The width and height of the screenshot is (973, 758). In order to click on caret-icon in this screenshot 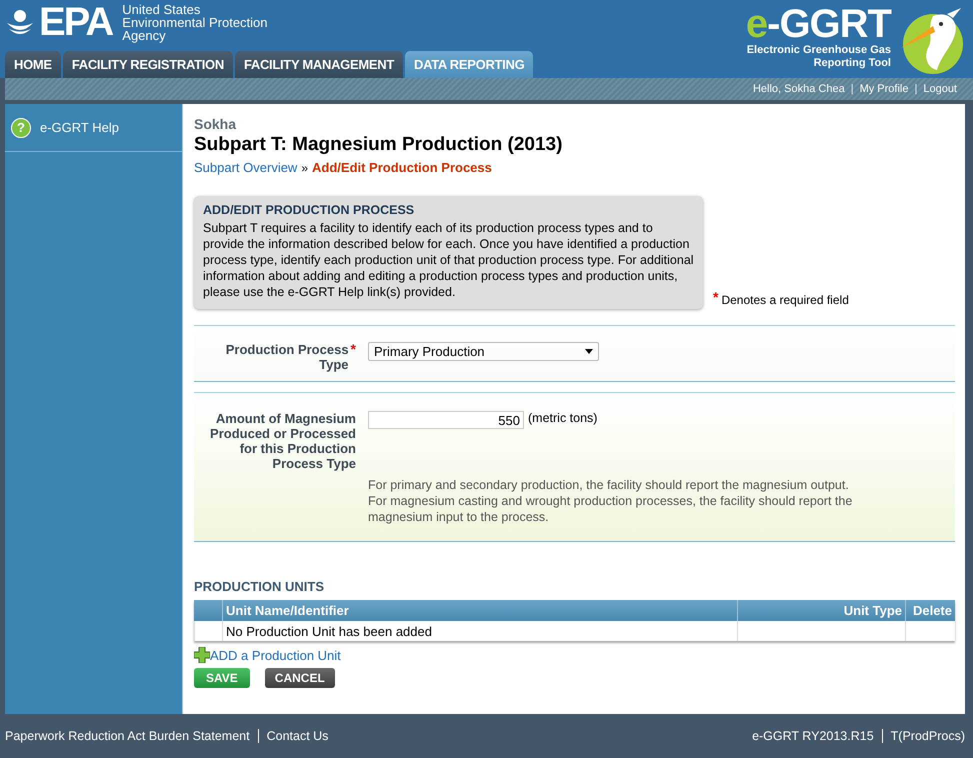, I will do `click(589, 351)`.